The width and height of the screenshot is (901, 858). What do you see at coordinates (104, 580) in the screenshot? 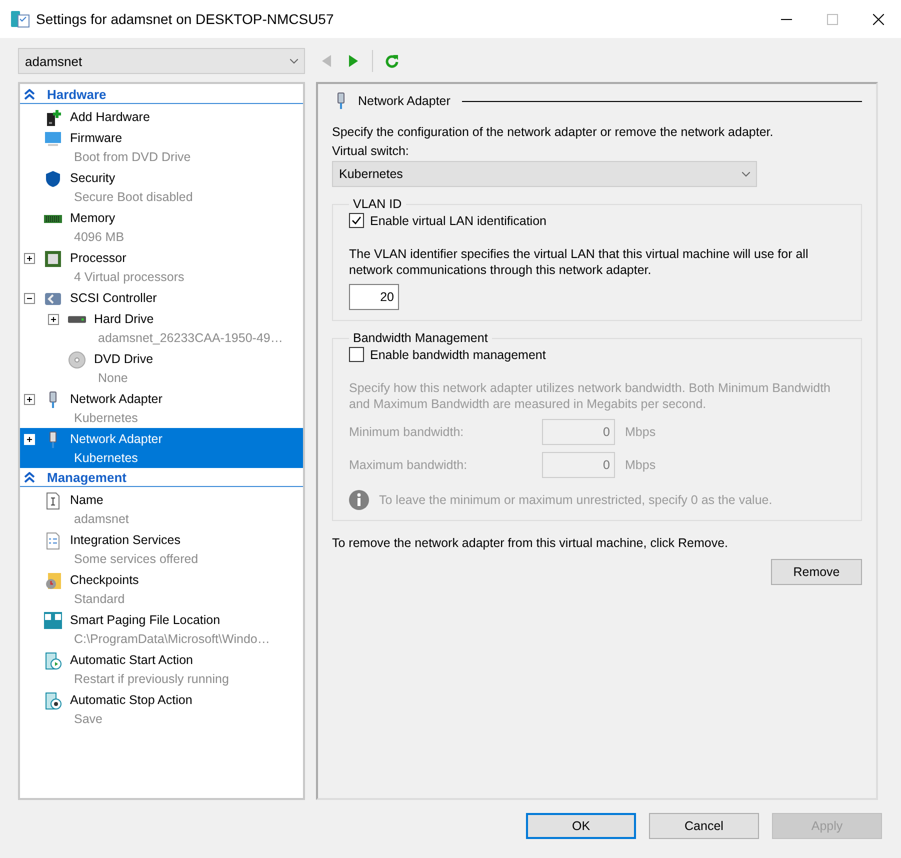
I see `item-name: Checkpoints` at bounding box center [104, 580].